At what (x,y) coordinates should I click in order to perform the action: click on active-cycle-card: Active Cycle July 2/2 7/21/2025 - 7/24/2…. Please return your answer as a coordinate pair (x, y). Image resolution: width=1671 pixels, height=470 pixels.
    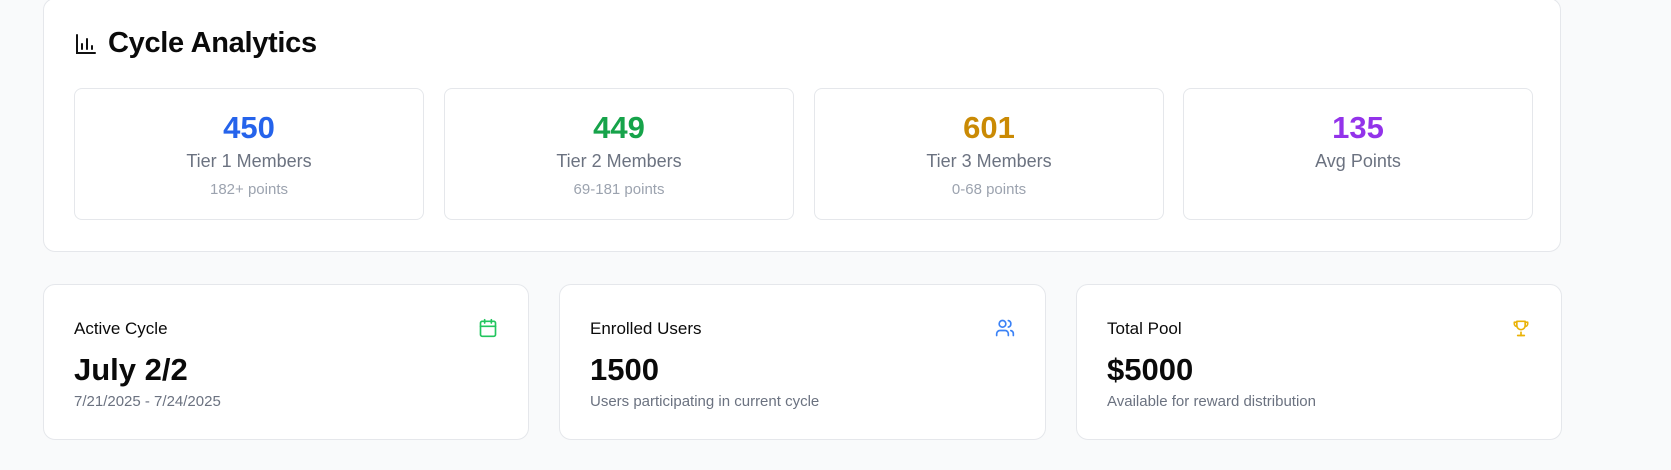
    Looking at the image, I should click on (286, 362).